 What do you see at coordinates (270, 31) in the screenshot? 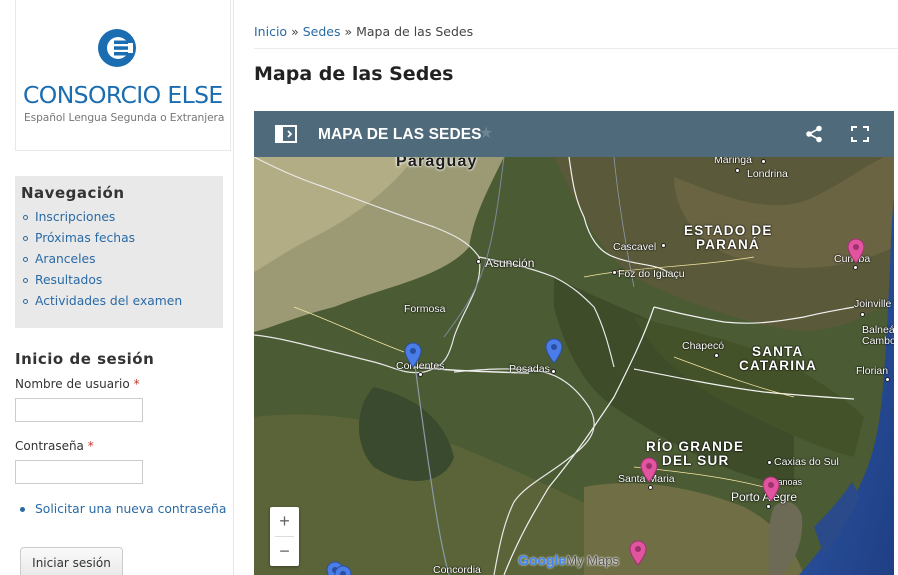
I see `breadcrumb-inicio: Inicio` at bounding box center [270, 31].